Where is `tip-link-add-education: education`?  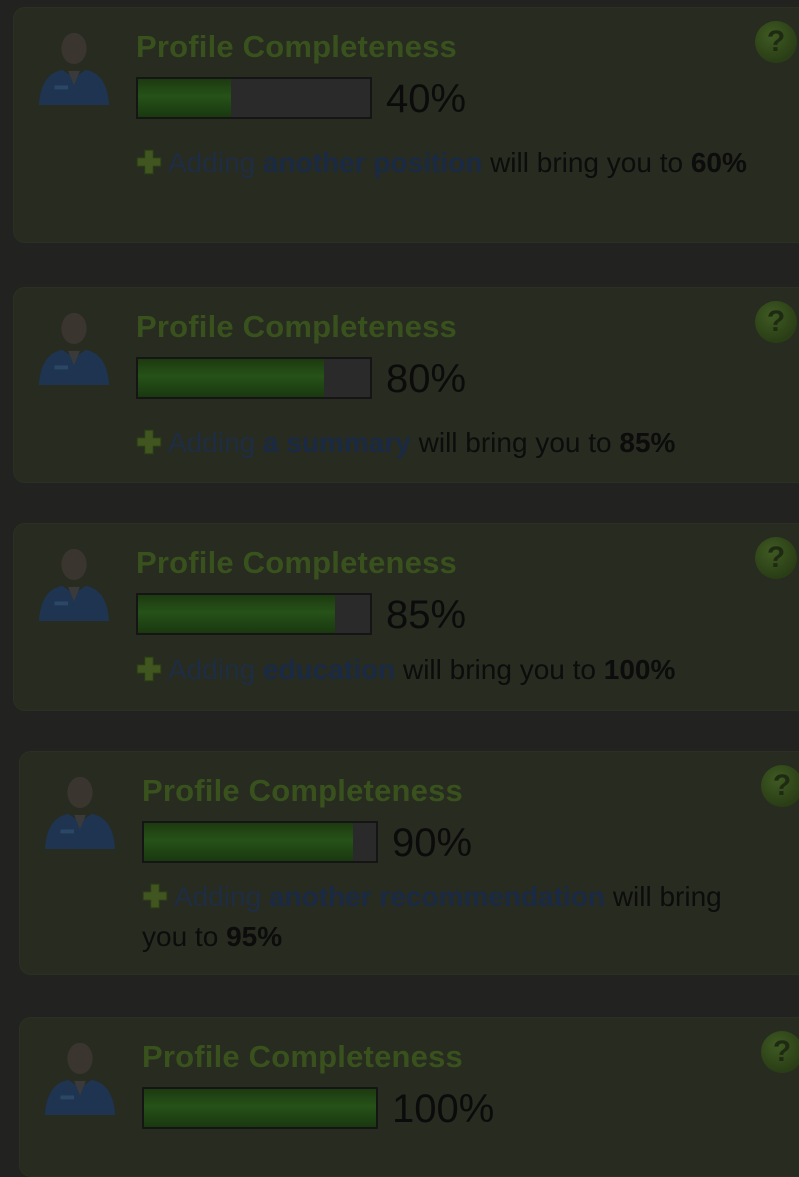 tip-link-add-education: education is located at coordinates (329, 669).